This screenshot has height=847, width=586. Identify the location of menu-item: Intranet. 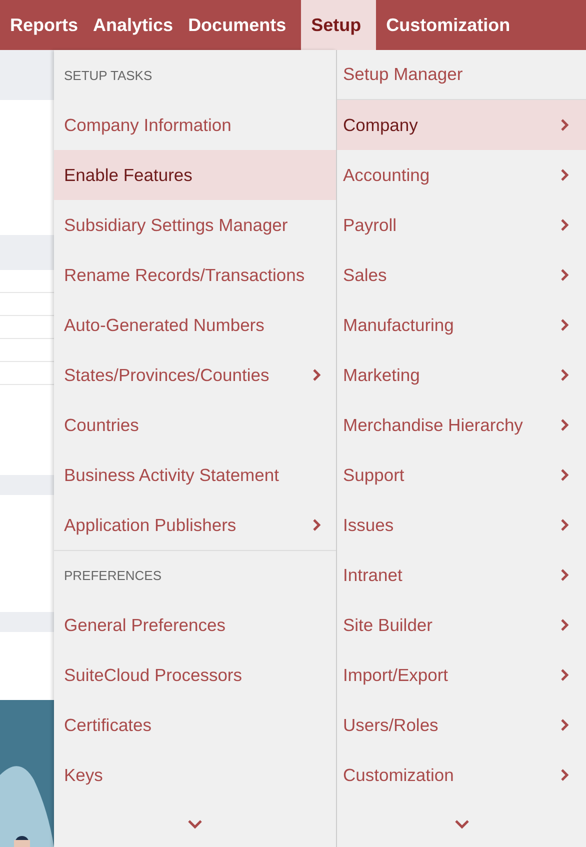
(461, 575).